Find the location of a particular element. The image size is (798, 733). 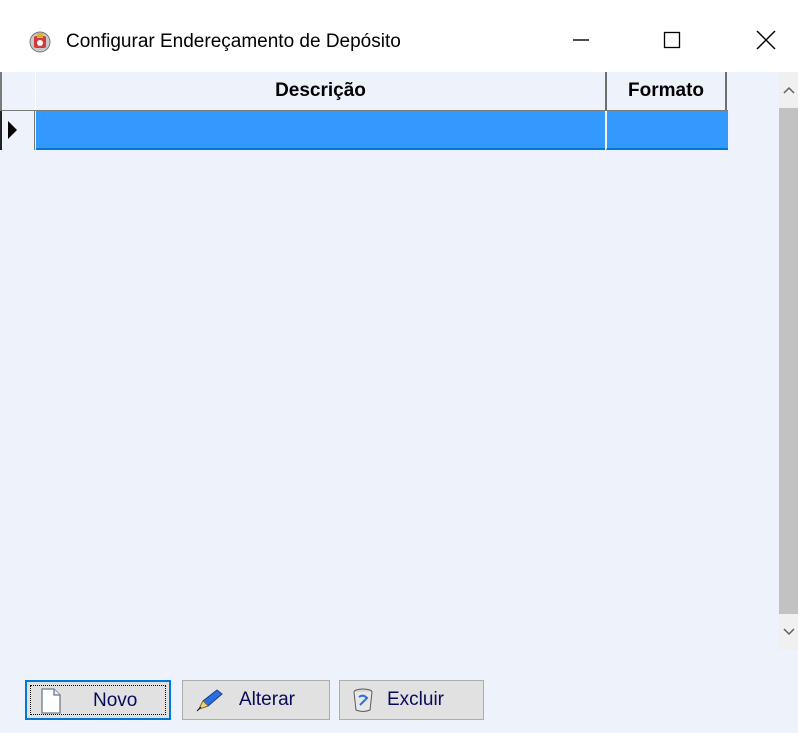

chevron-down-icon is located at coordinates (788, 632).